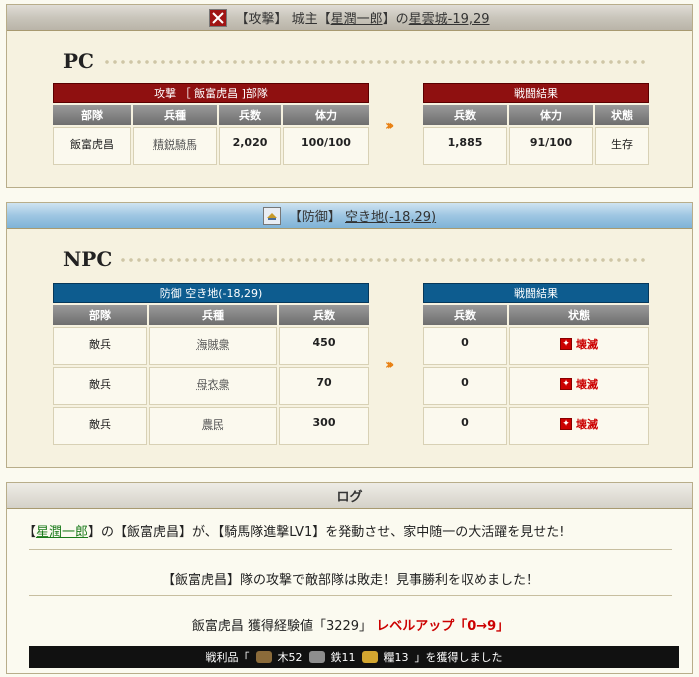 The height and width of the screenshot is (677, 699). Describe the element at coordinates (78, 61) in the screenshot. I see `side-label-pc: PC` at that location.